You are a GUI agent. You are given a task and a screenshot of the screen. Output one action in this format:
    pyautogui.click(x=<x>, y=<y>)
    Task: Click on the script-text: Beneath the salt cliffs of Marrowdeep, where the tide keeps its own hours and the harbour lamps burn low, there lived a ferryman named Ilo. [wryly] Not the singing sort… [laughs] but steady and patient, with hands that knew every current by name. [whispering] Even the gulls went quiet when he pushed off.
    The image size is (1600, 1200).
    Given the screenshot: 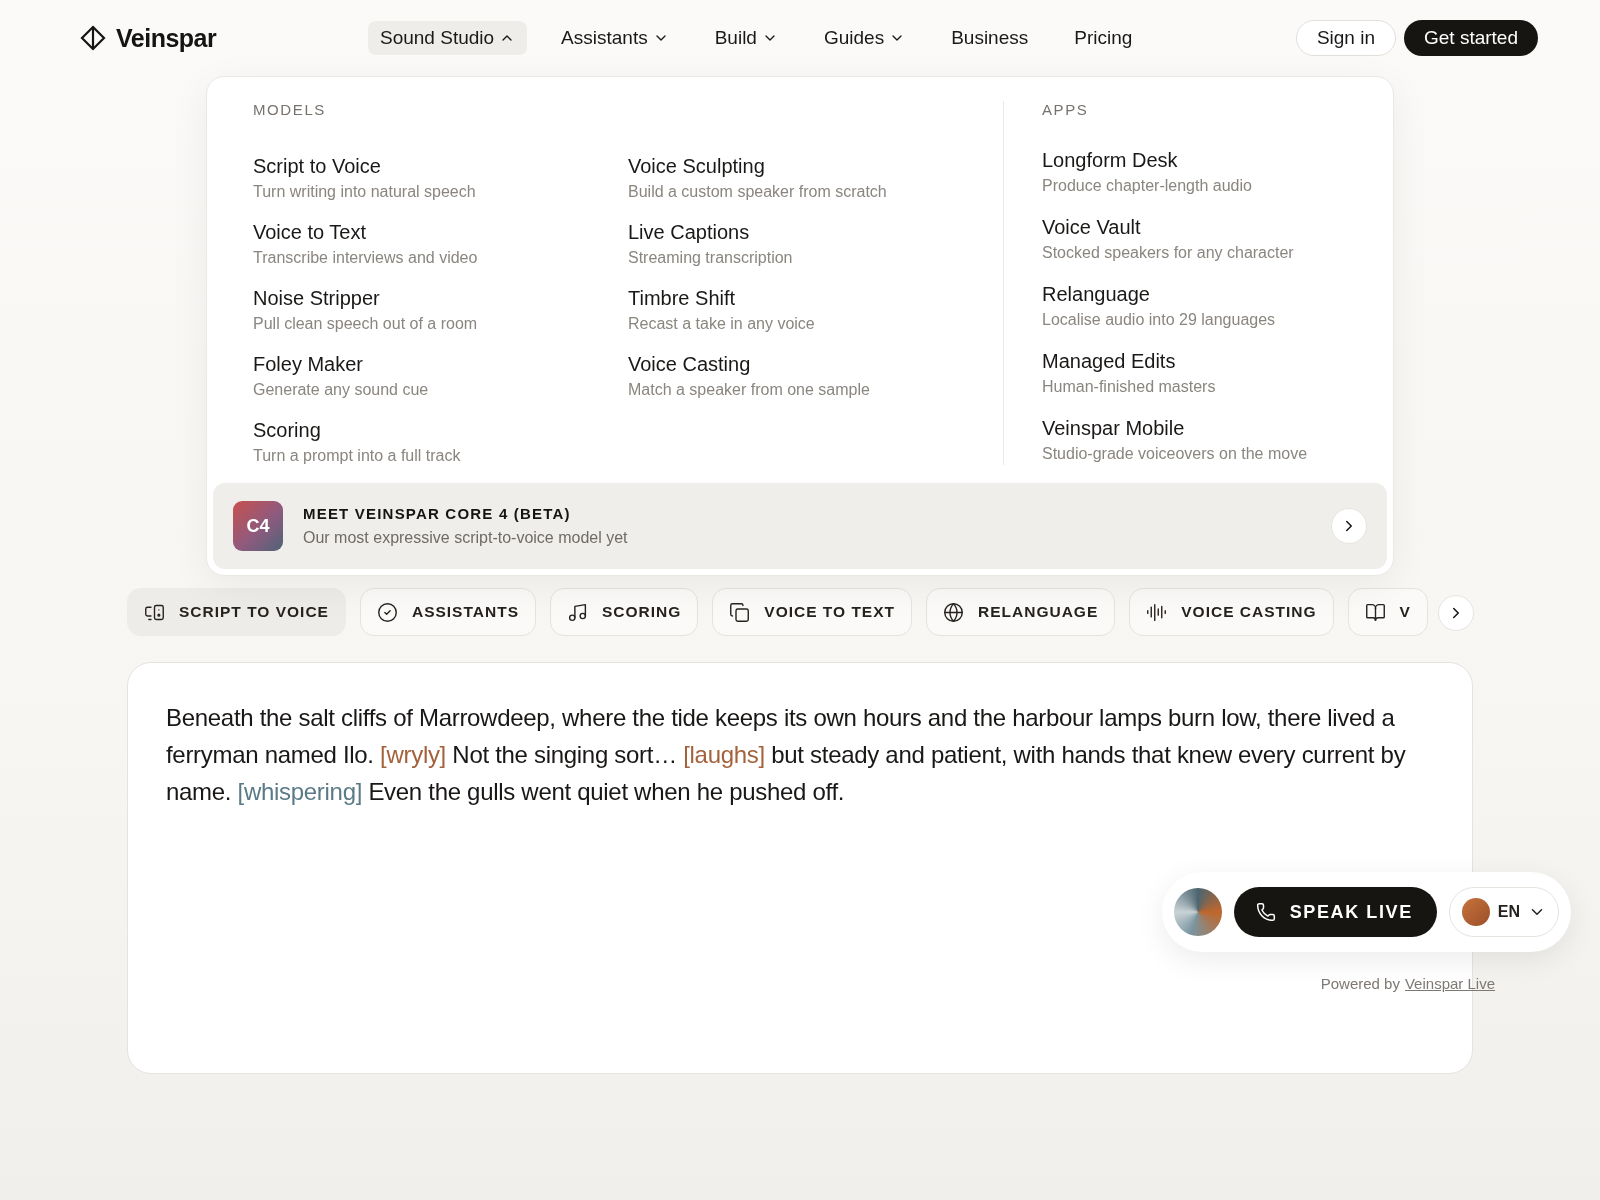 What is the action you would take?
    pyautogui.click(x=786, y=755)
    